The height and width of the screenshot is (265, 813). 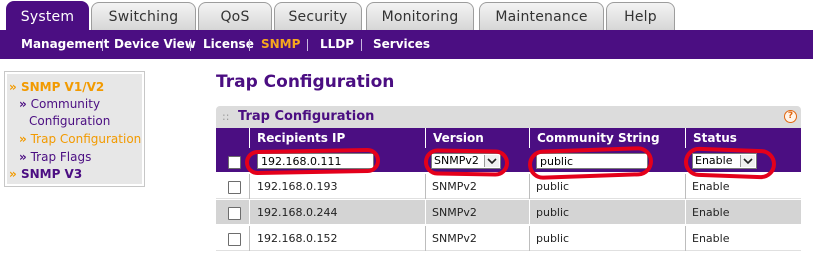 What do you see at coordinates (143, 16) in the screenshot?
I see `tab-switching: Switching` at bounding box center [143, 16].